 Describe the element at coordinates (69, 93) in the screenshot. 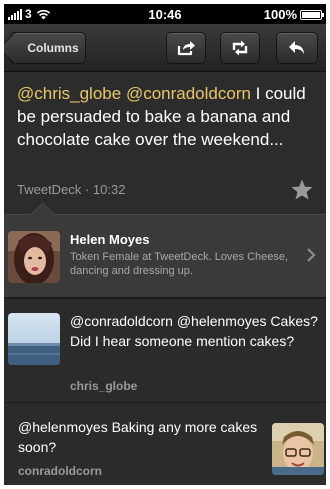

I see `mention-link: @chris_globe` at that location.